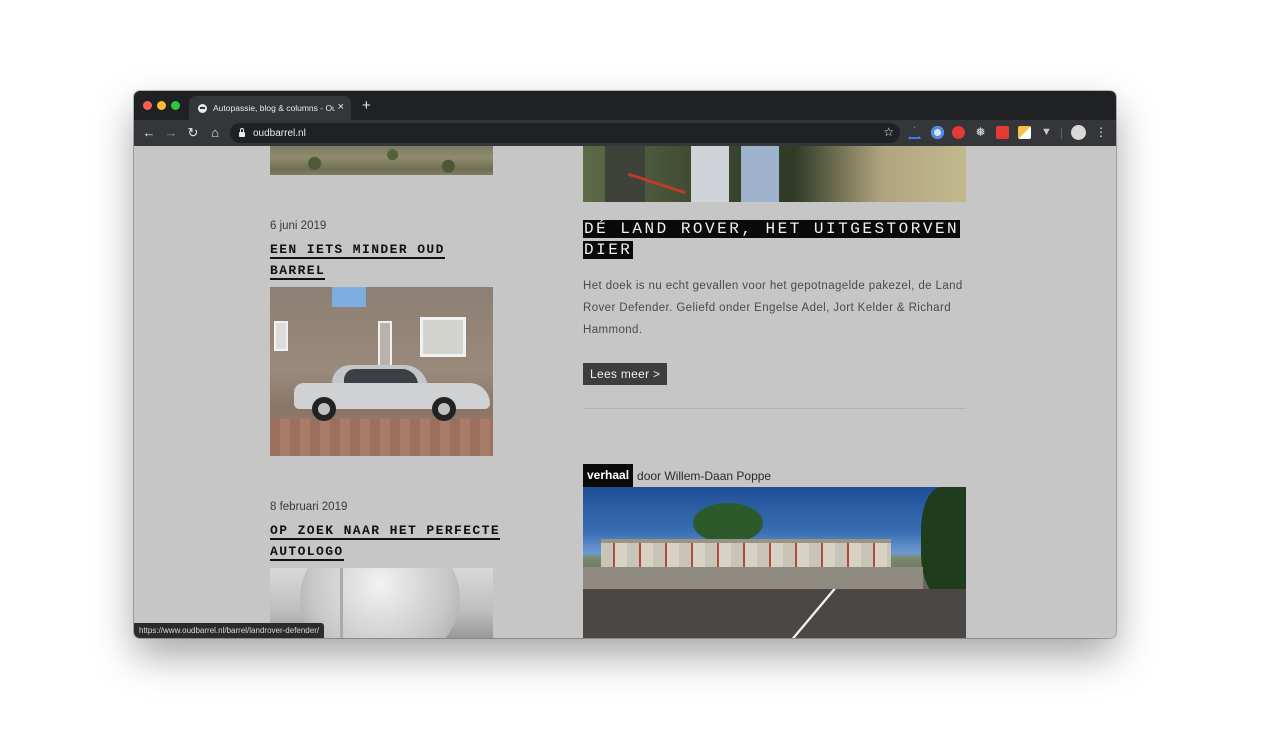  Describe the element at coordinates (774, 408) in the screenshot. I see `article-divider` at that location.